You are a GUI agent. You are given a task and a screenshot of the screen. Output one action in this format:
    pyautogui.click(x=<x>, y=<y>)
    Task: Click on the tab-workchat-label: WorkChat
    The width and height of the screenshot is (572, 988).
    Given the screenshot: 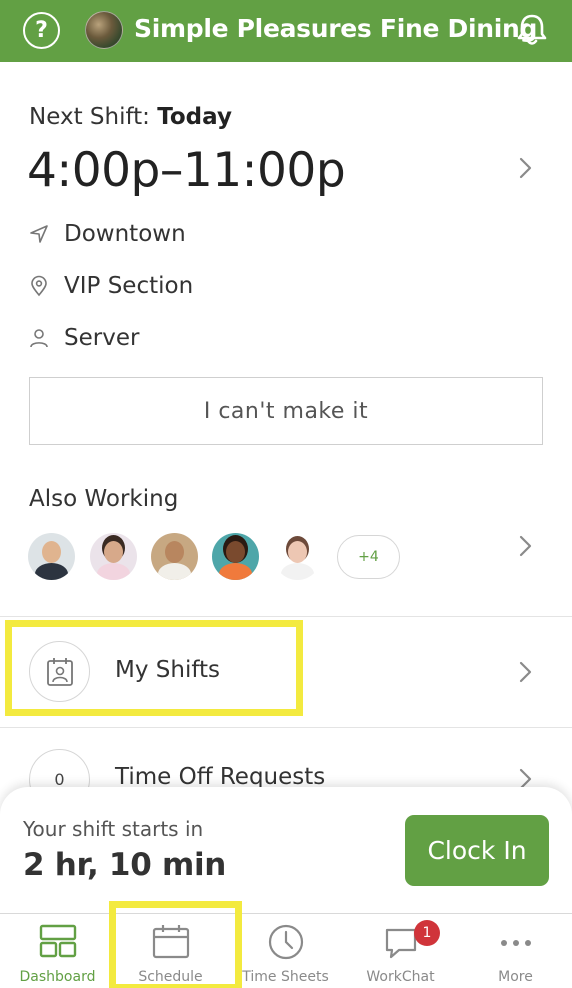 What is the action you would take?
    pyautogui.click(x=400, y=977)
    